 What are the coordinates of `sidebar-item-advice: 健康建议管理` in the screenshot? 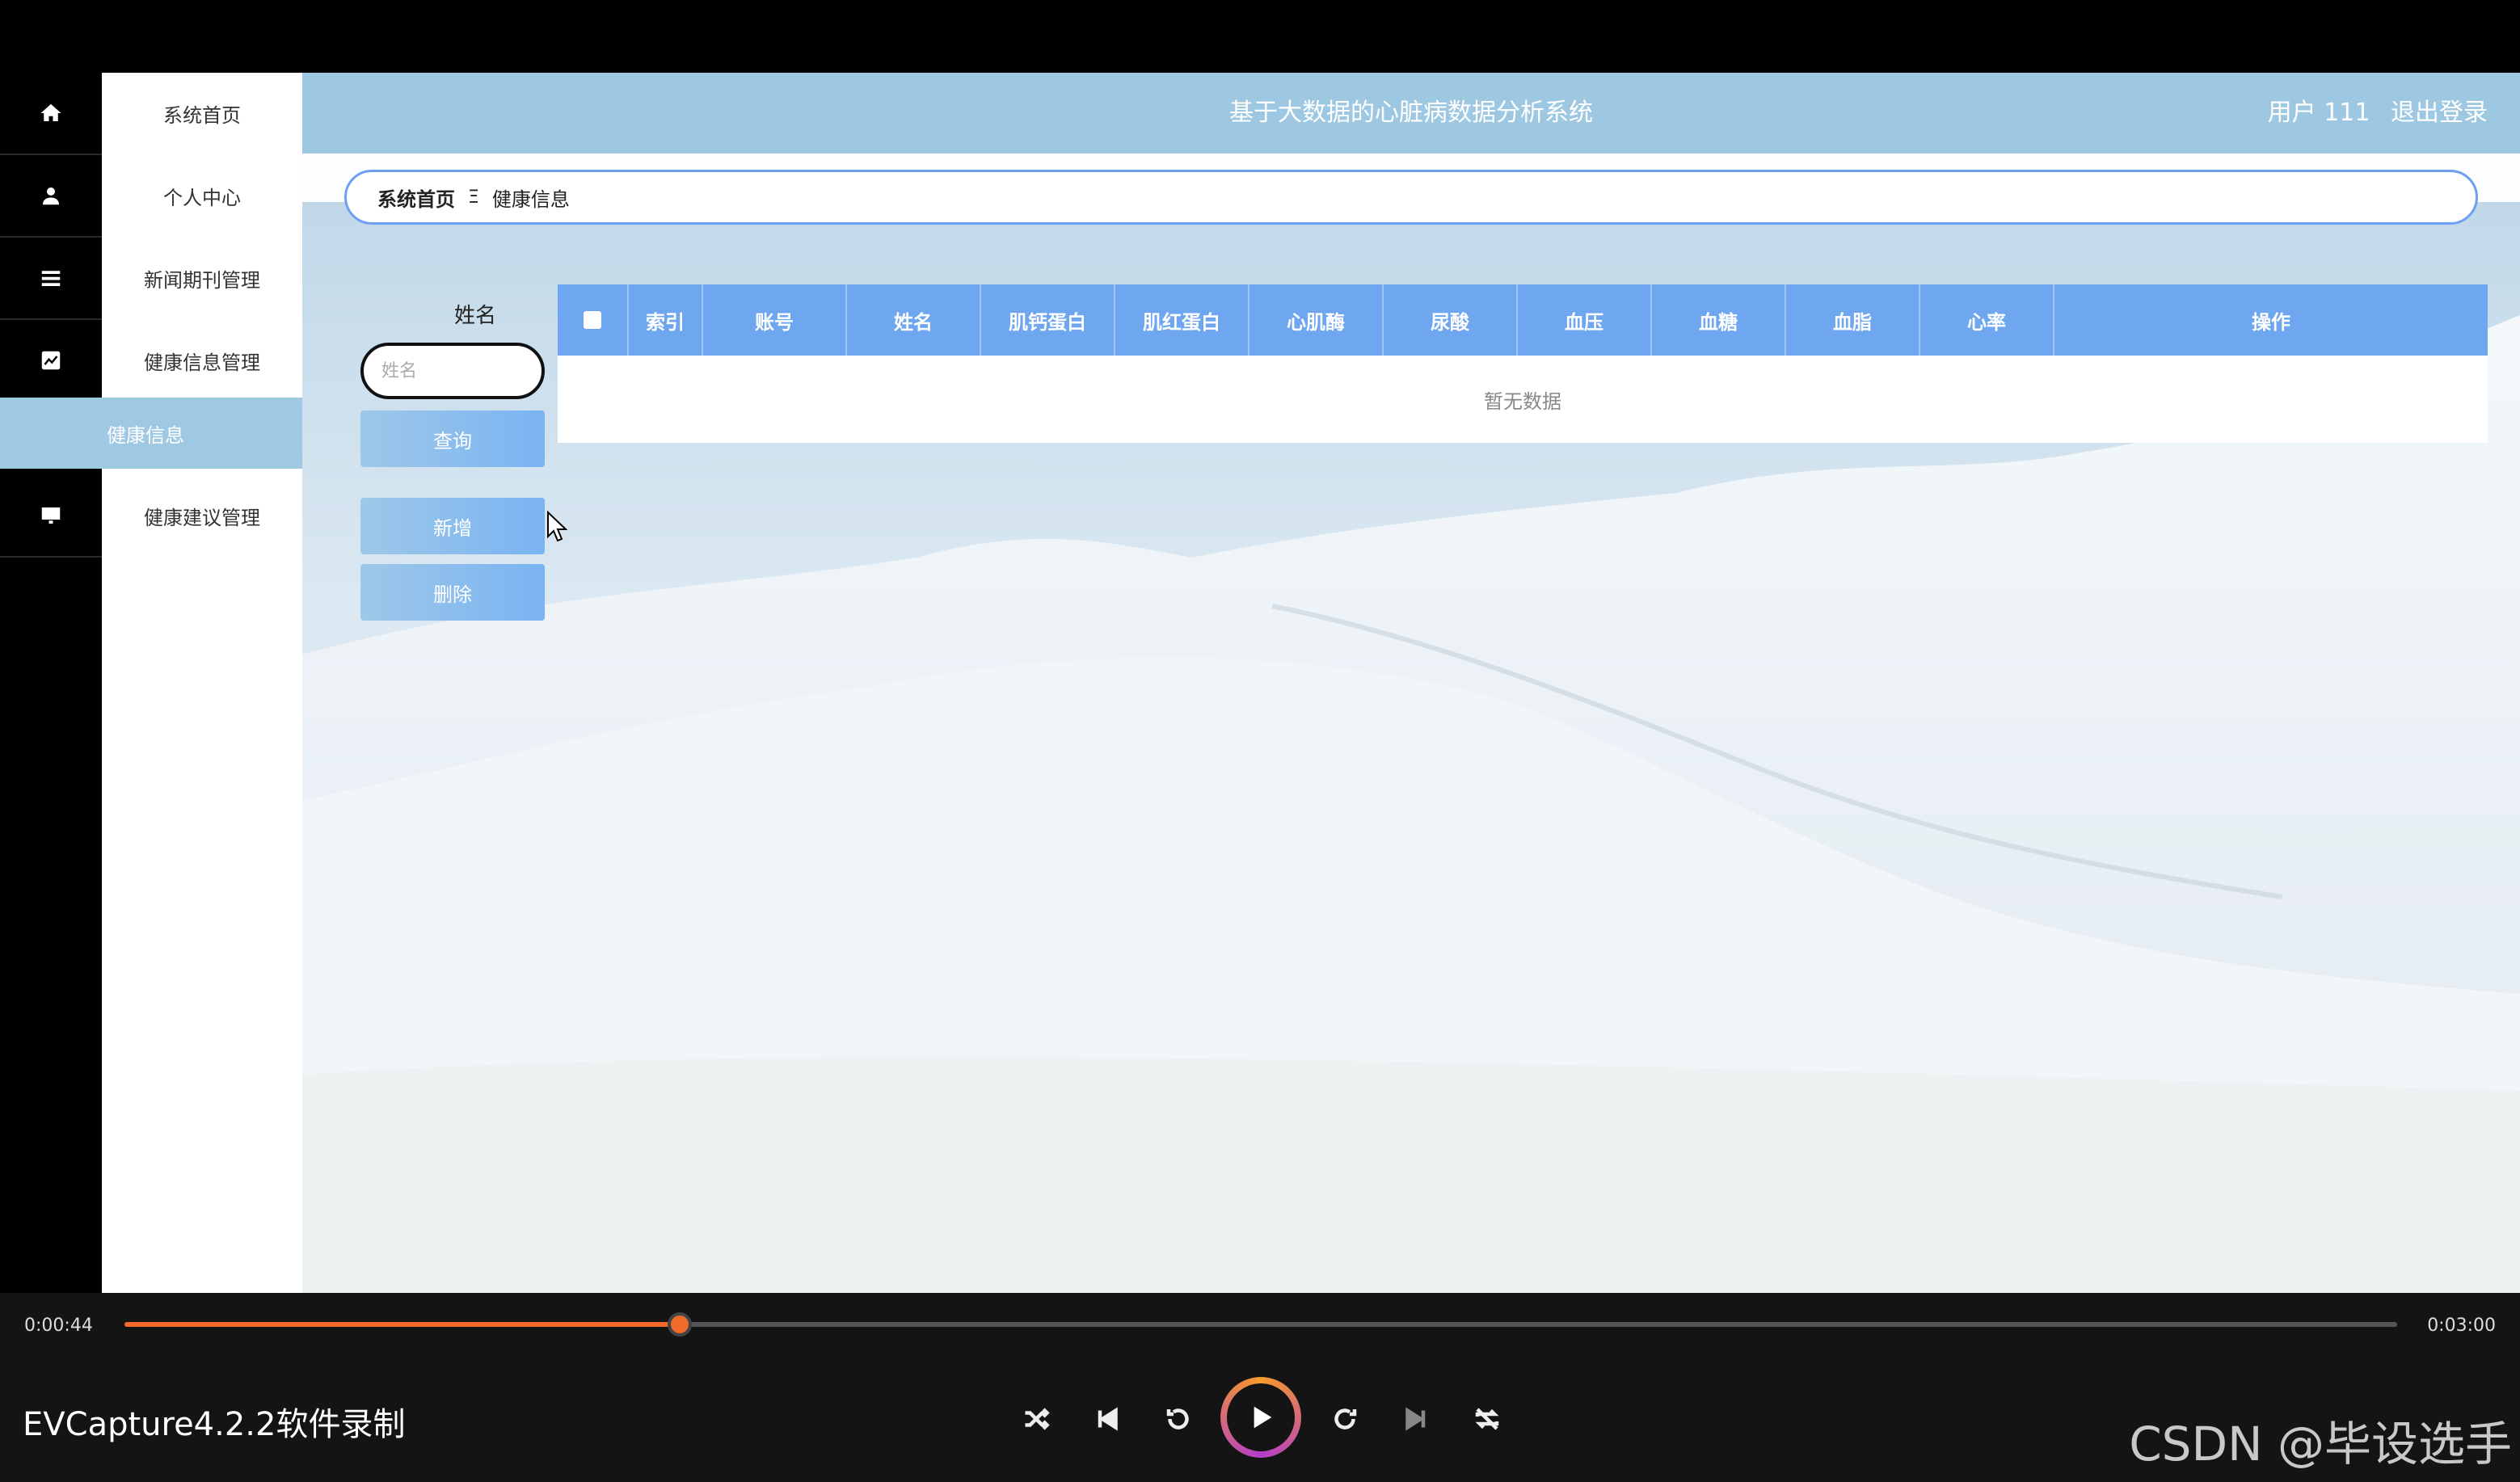 It's located at (202, 515).